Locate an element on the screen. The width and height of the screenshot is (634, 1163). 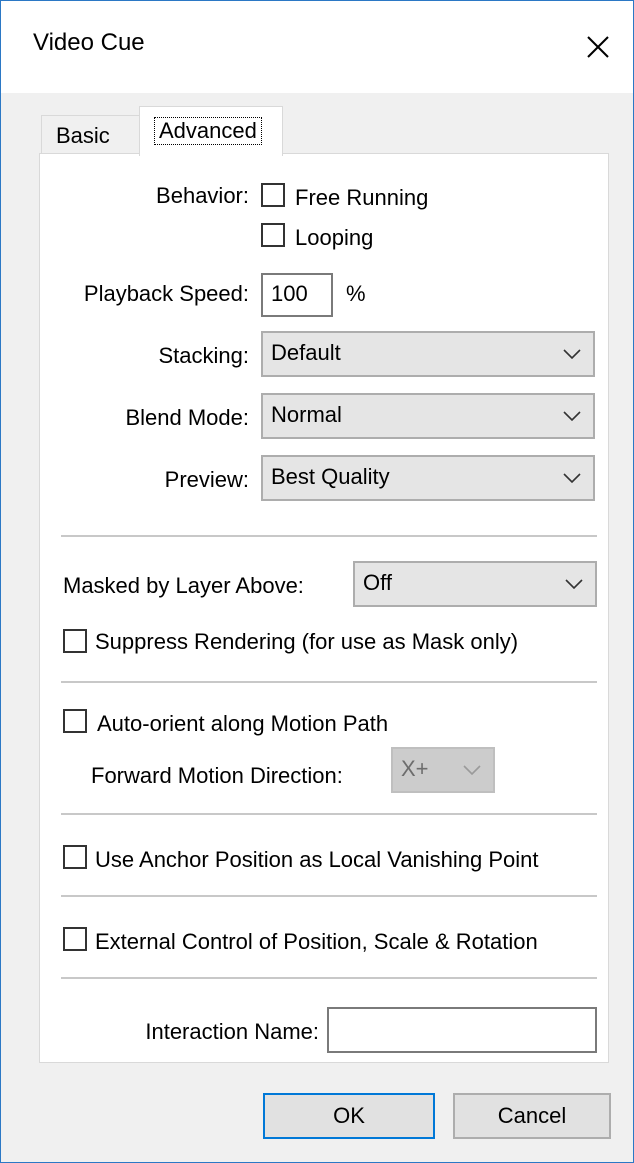
tab-basic: Basic is located at coordinates (91, 135).